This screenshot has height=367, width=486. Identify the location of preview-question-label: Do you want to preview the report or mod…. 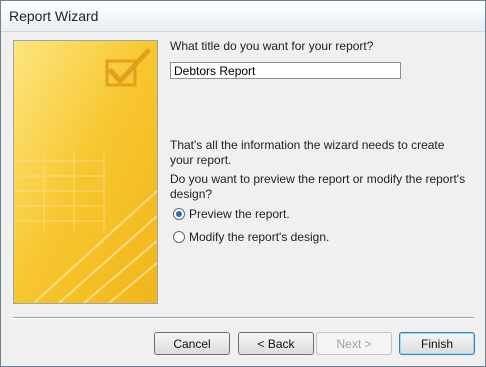
(318, 186).